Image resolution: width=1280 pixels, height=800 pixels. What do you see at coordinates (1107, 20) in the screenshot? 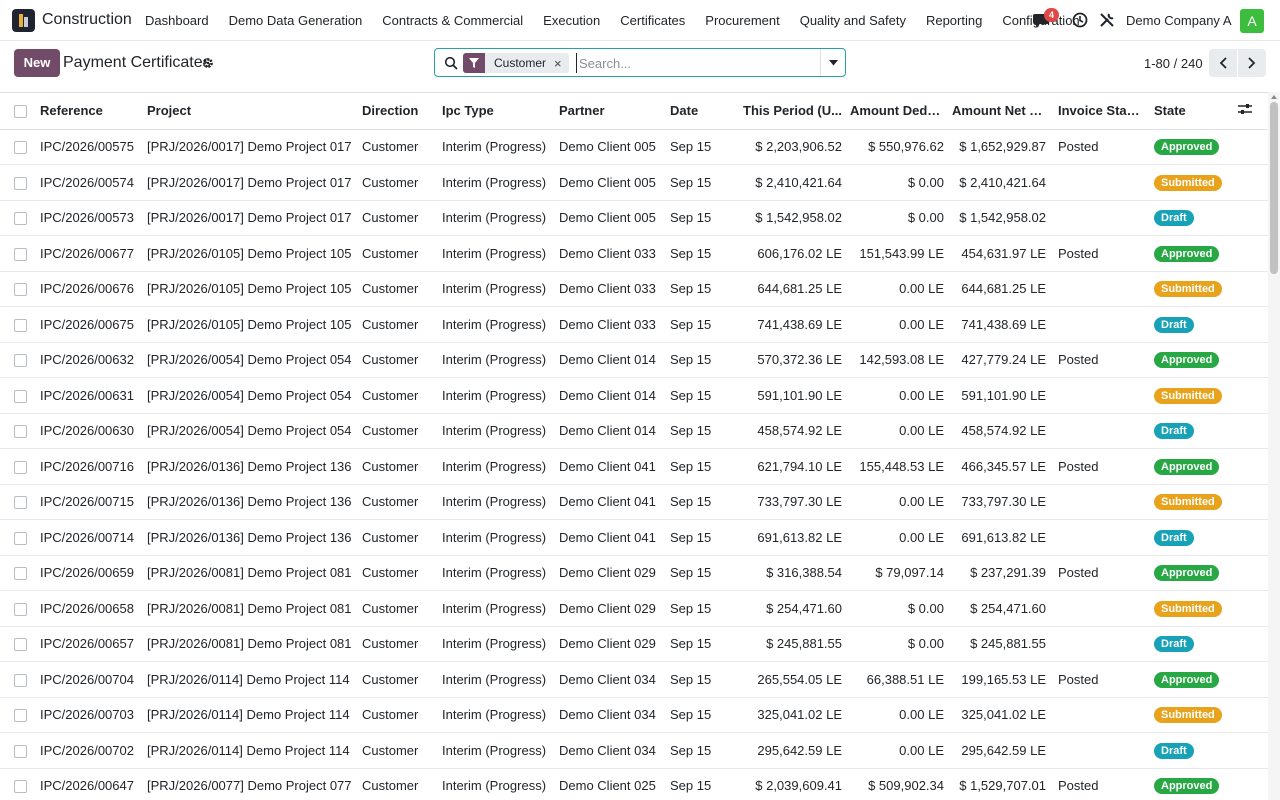
I see `tools-icon` at bounding box center [1107, 20].